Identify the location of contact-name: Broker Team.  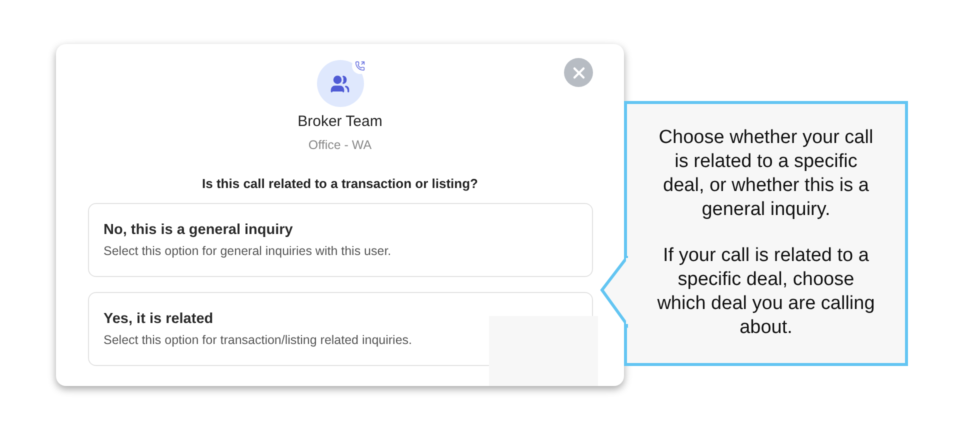
(340, 121).